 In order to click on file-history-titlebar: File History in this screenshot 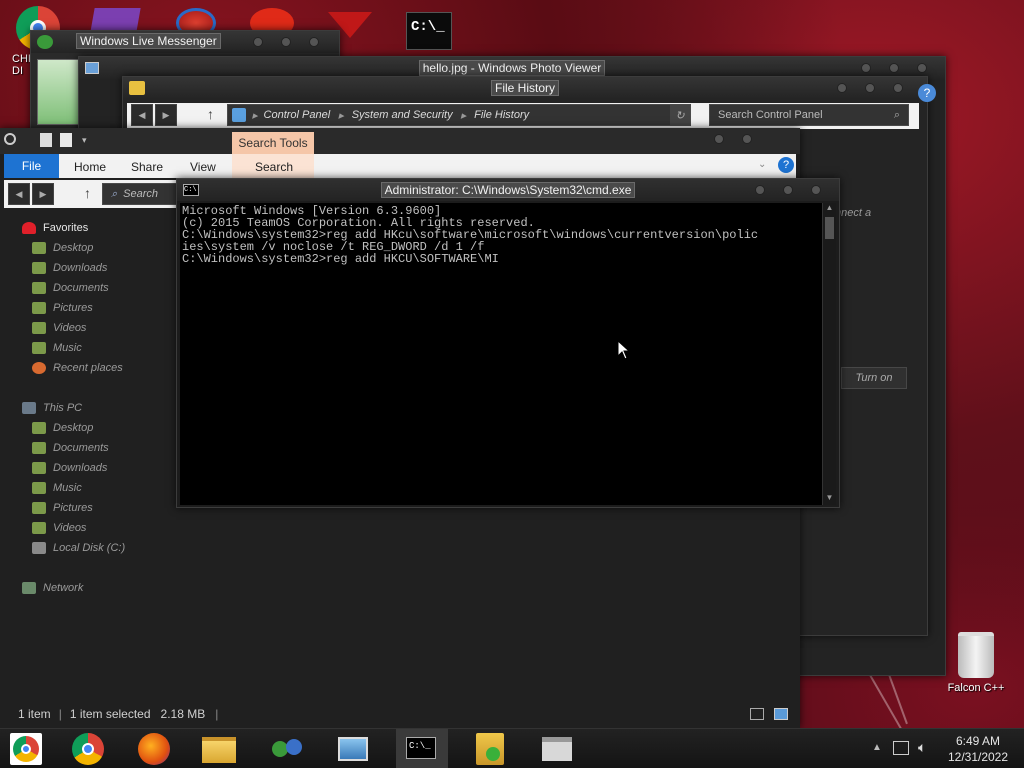, I will do `click(525, 88)`.